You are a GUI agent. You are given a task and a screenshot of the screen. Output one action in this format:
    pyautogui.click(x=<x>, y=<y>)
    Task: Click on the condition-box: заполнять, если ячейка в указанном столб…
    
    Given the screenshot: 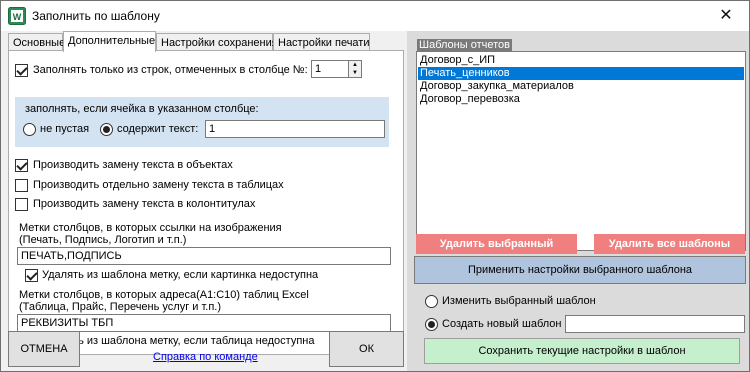 What is the action you would take?
    pyautogui.click(x=202, y=122)
    